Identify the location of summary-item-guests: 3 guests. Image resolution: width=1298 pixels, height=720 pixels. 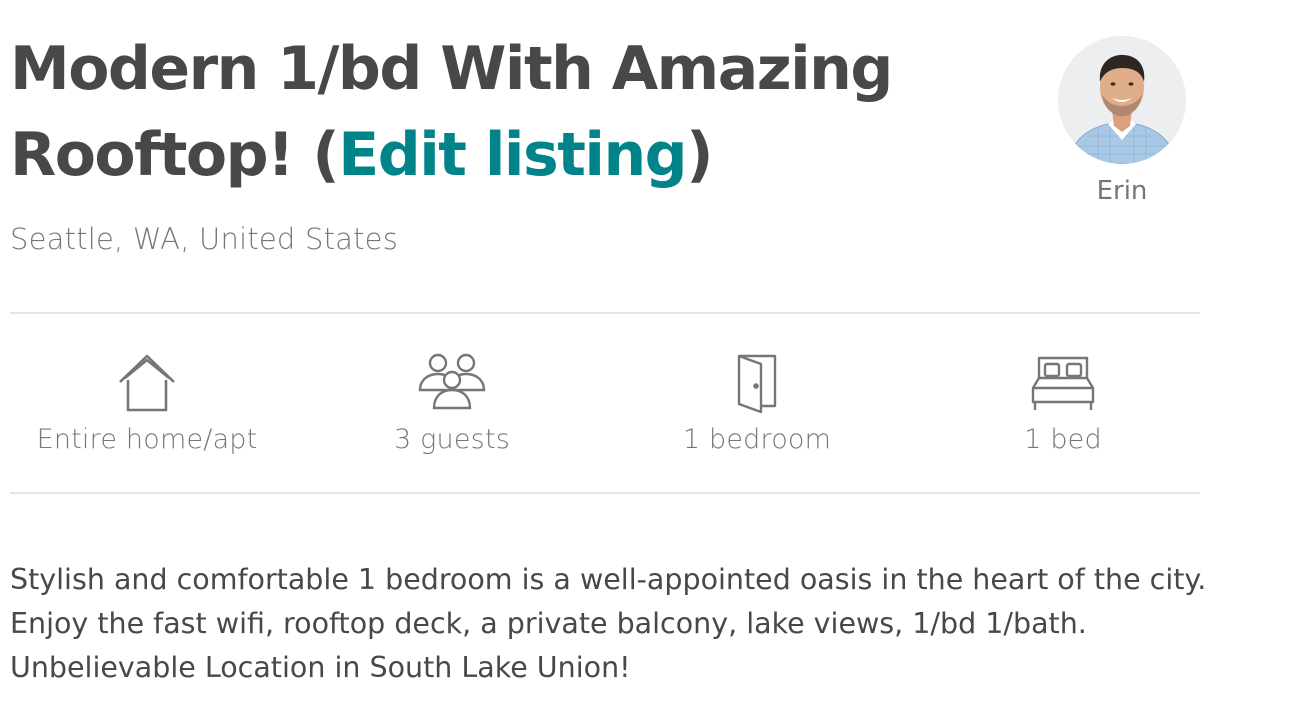
(452, 403).